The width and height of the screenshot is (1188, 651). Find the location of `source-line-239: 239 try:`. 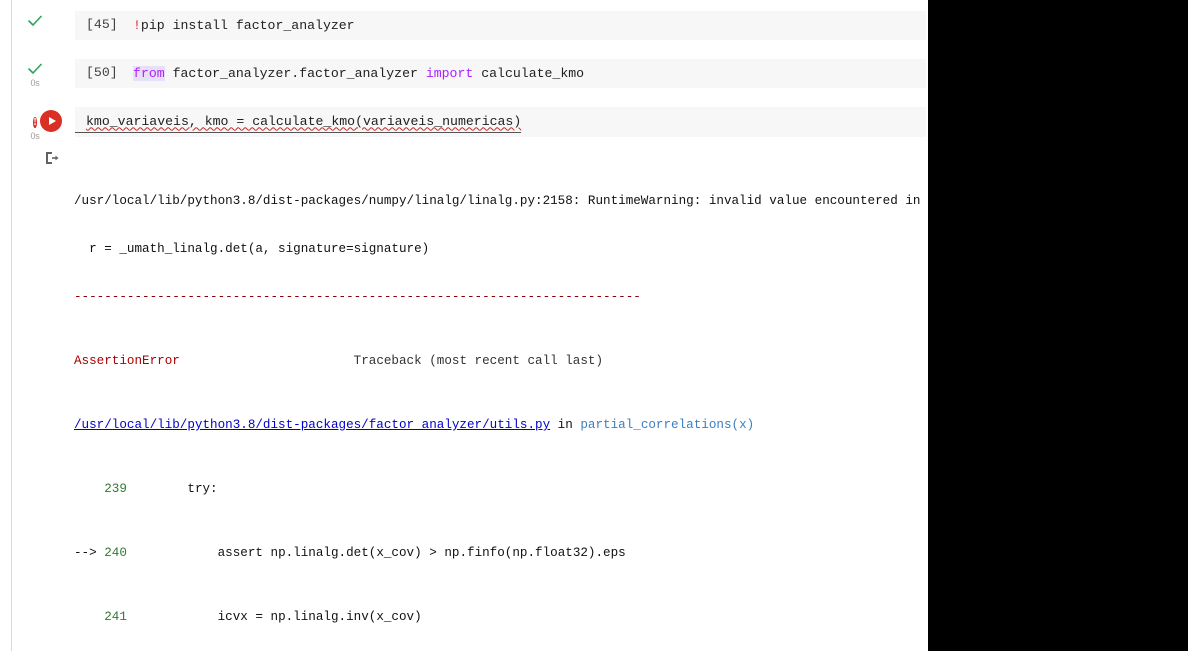

source-line-239: 239 try: is located at coordinates (501, 489).